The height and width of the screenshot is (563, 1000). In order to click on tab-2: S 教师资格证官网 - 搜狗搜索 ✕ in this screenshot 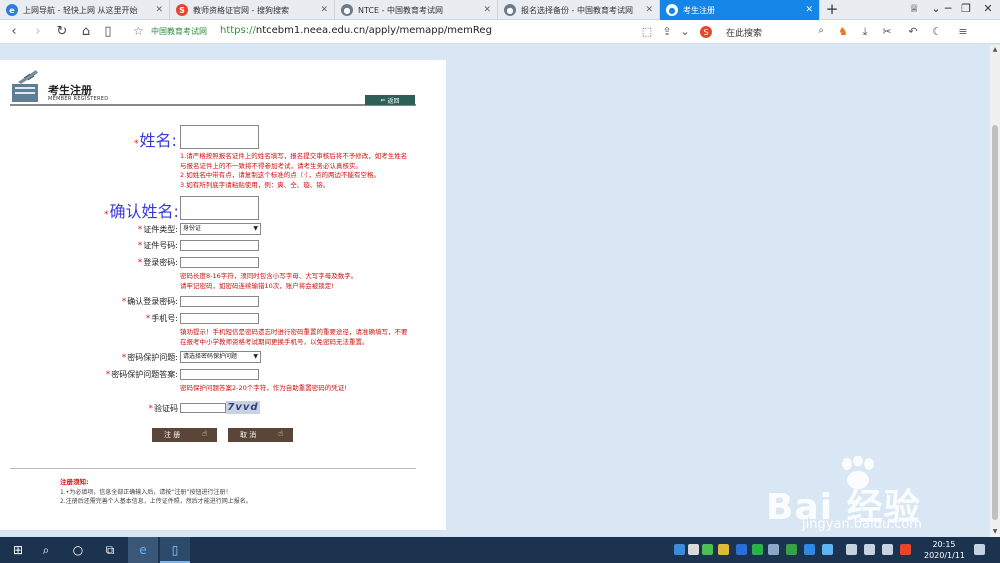, I will do `click(252, 10)`.